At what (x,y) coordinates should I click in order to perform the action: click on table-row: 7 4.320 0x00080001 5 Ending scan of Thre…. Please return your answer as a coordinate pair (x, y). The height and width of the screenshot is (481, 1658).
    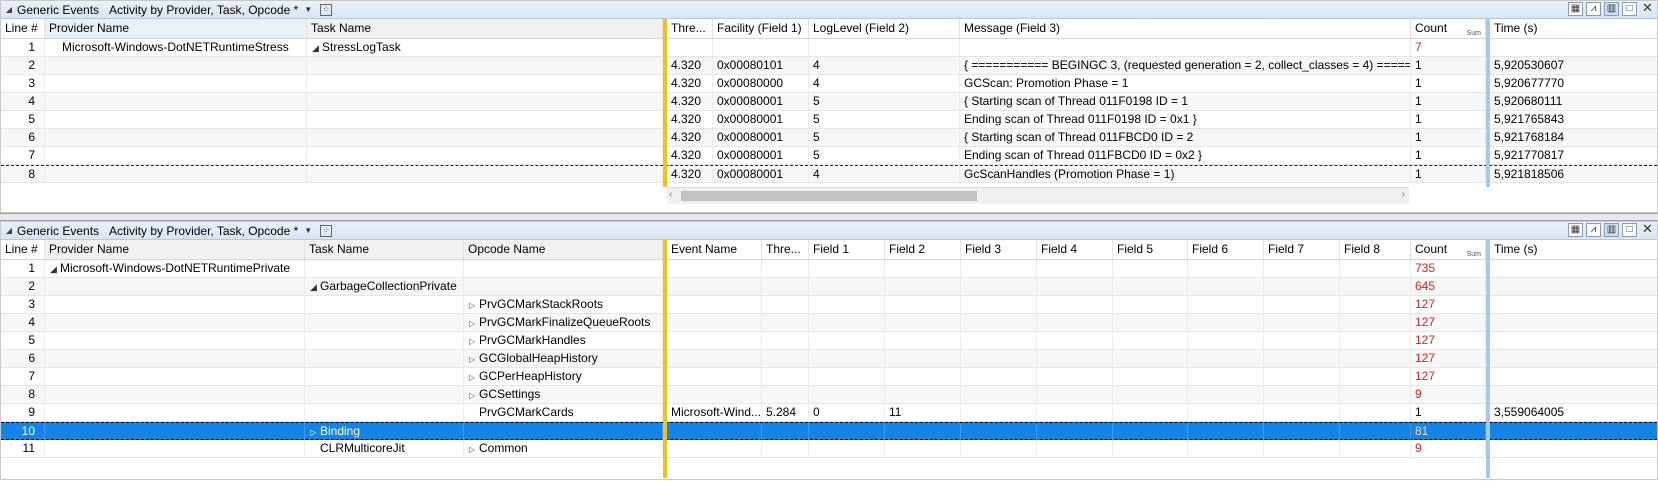
    Looking at the image, I should click on (829, 156).